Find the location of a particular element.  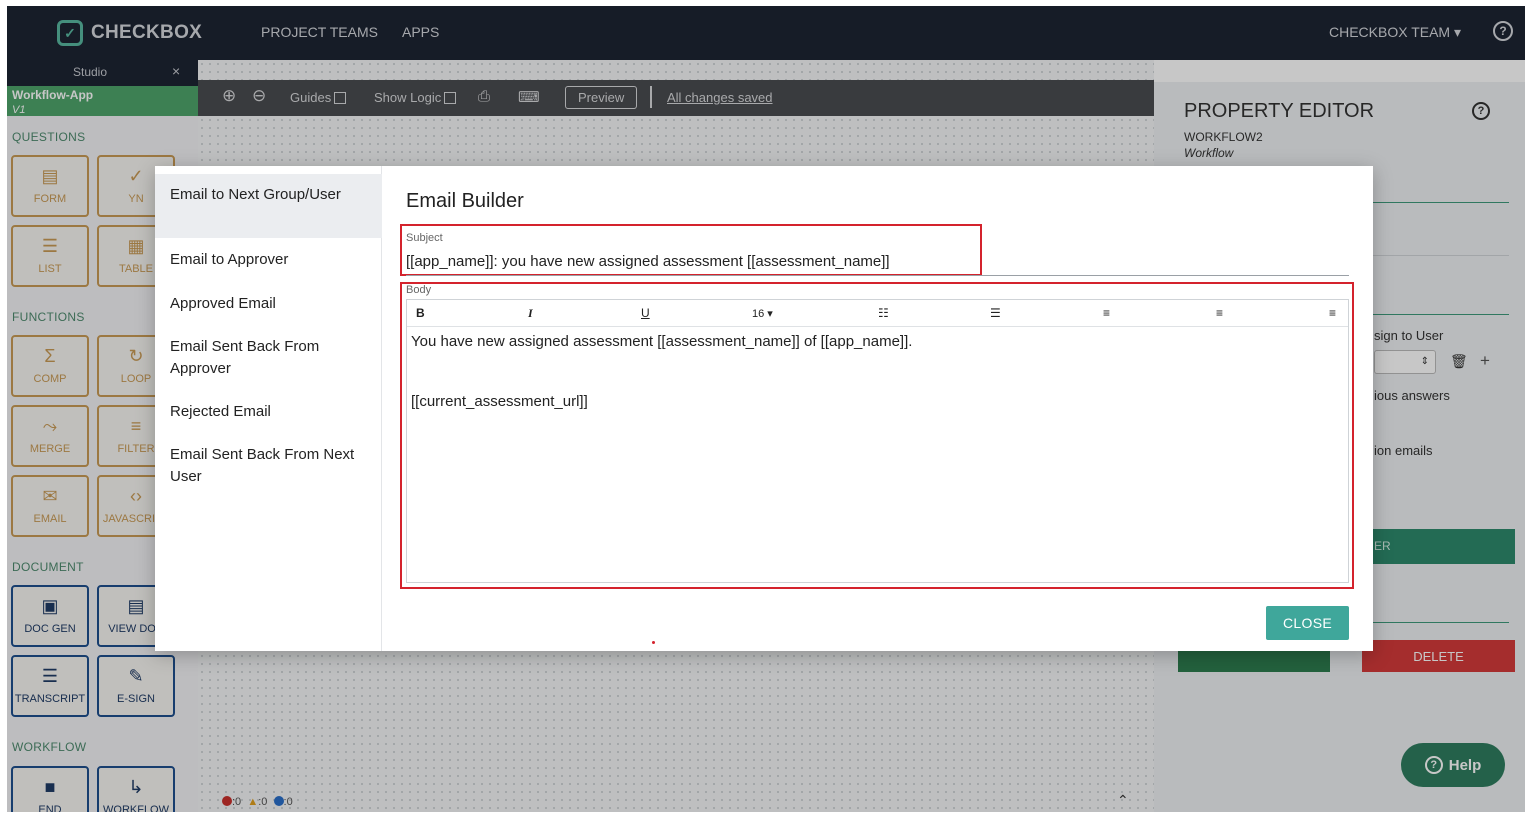

subject-underline is located at coordinates (877, 275).